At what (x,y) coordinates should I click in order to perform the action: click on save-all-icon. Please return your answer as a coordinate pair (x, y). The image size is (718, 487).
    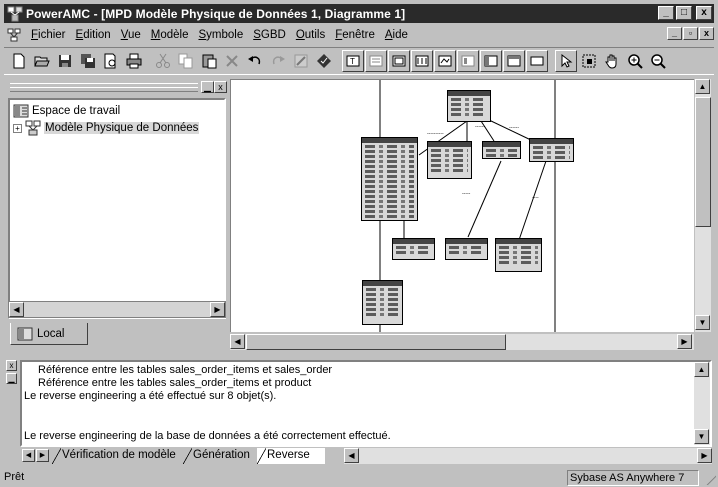
    Looking at the image, I should click on (88, 61).